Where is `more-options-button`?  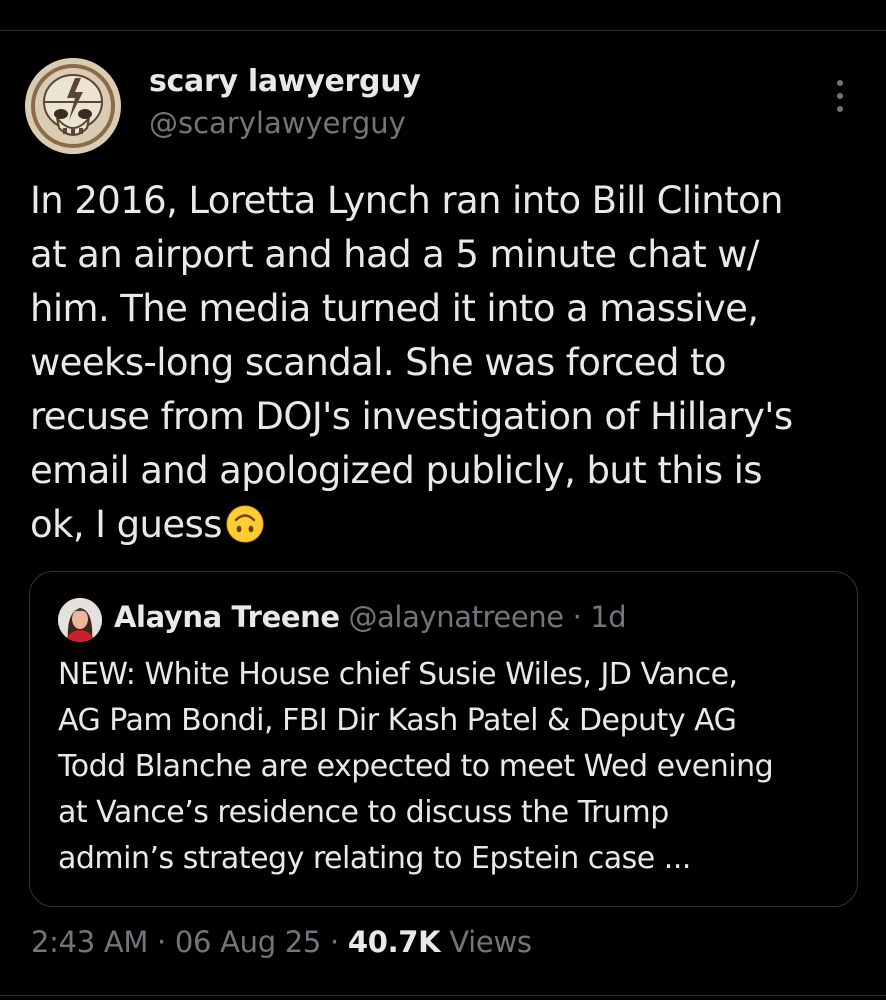
more-options-button is located at coordinates (840, 96).